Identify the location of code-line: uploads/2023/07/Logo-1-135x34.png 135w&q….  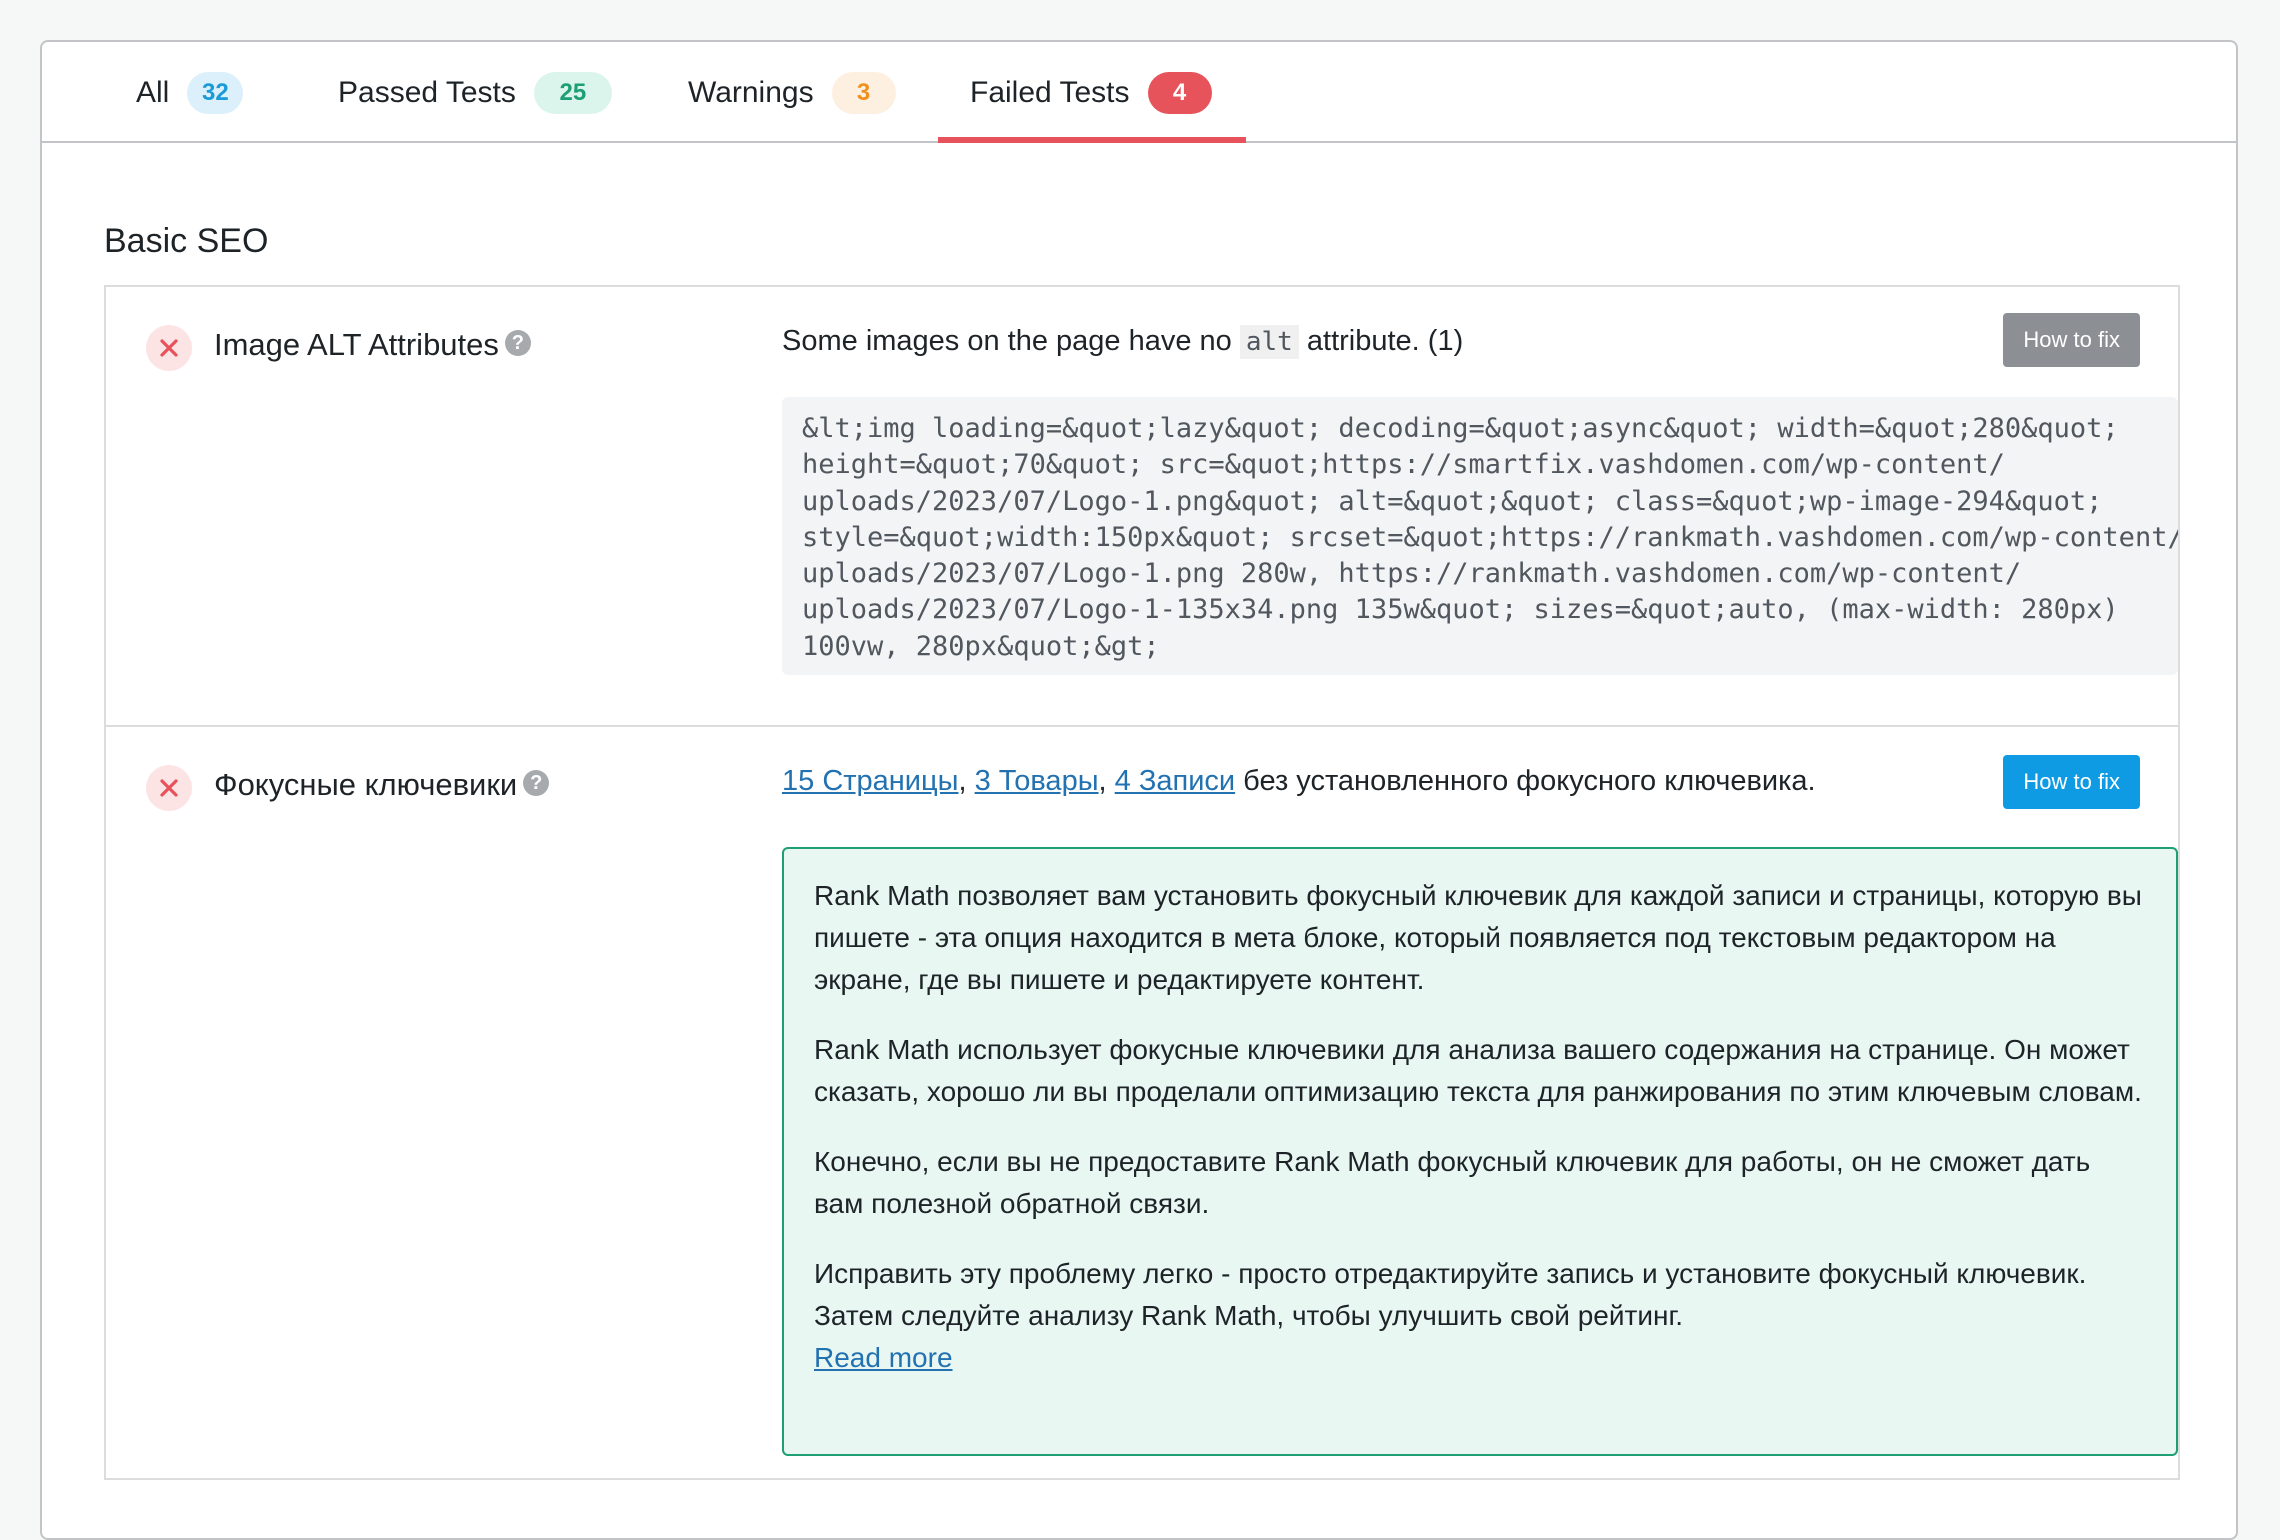
(1460, 610).